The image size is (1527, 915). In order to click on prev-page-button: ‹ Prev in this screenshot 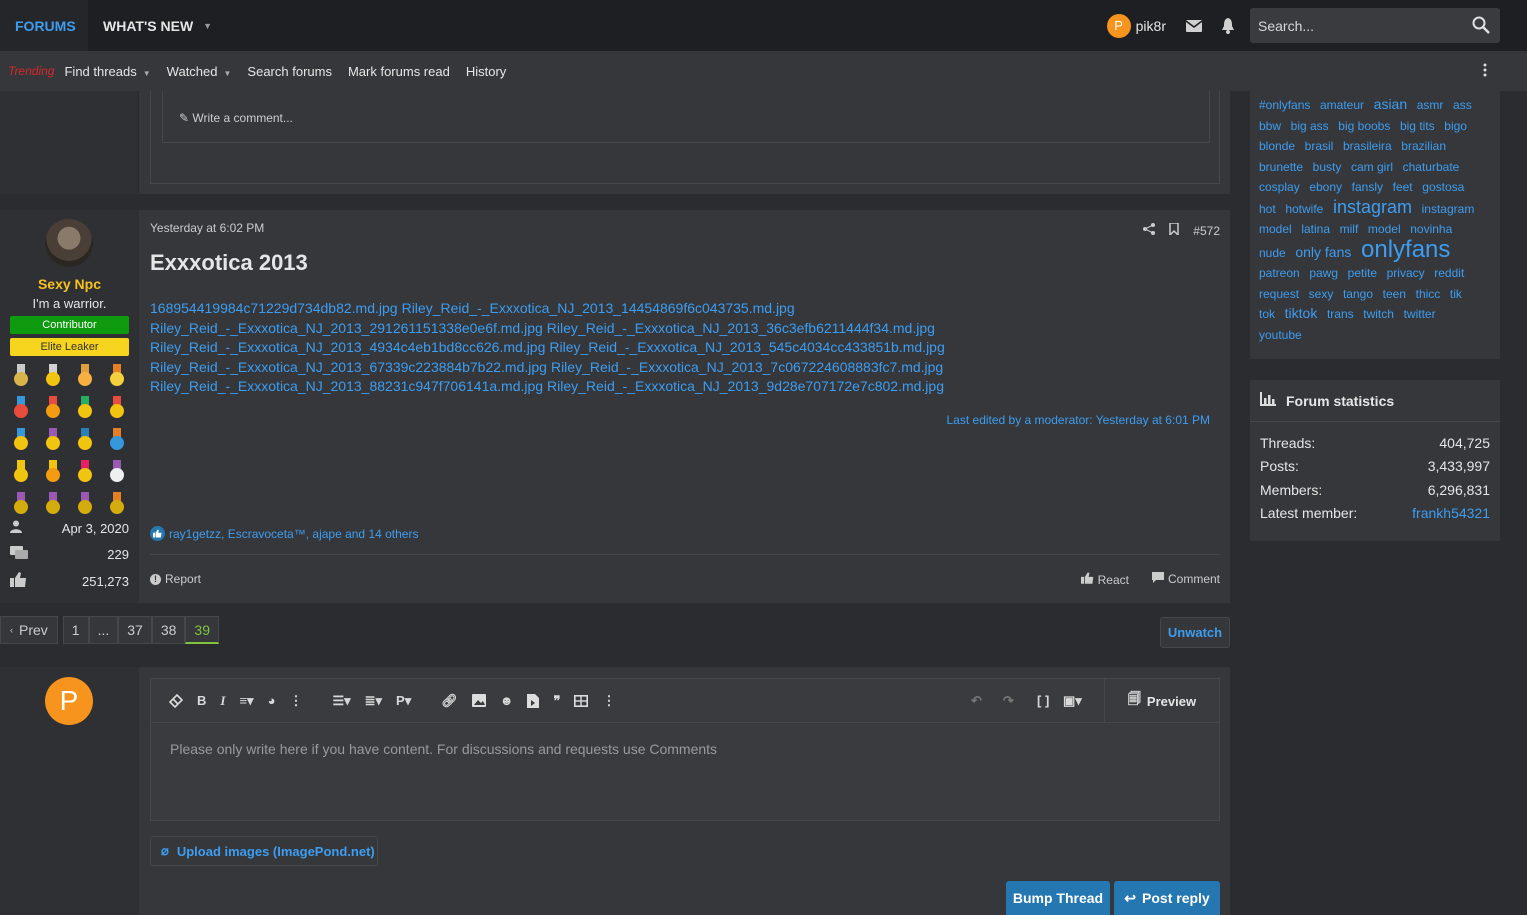, I will do `click(29, 630)`.